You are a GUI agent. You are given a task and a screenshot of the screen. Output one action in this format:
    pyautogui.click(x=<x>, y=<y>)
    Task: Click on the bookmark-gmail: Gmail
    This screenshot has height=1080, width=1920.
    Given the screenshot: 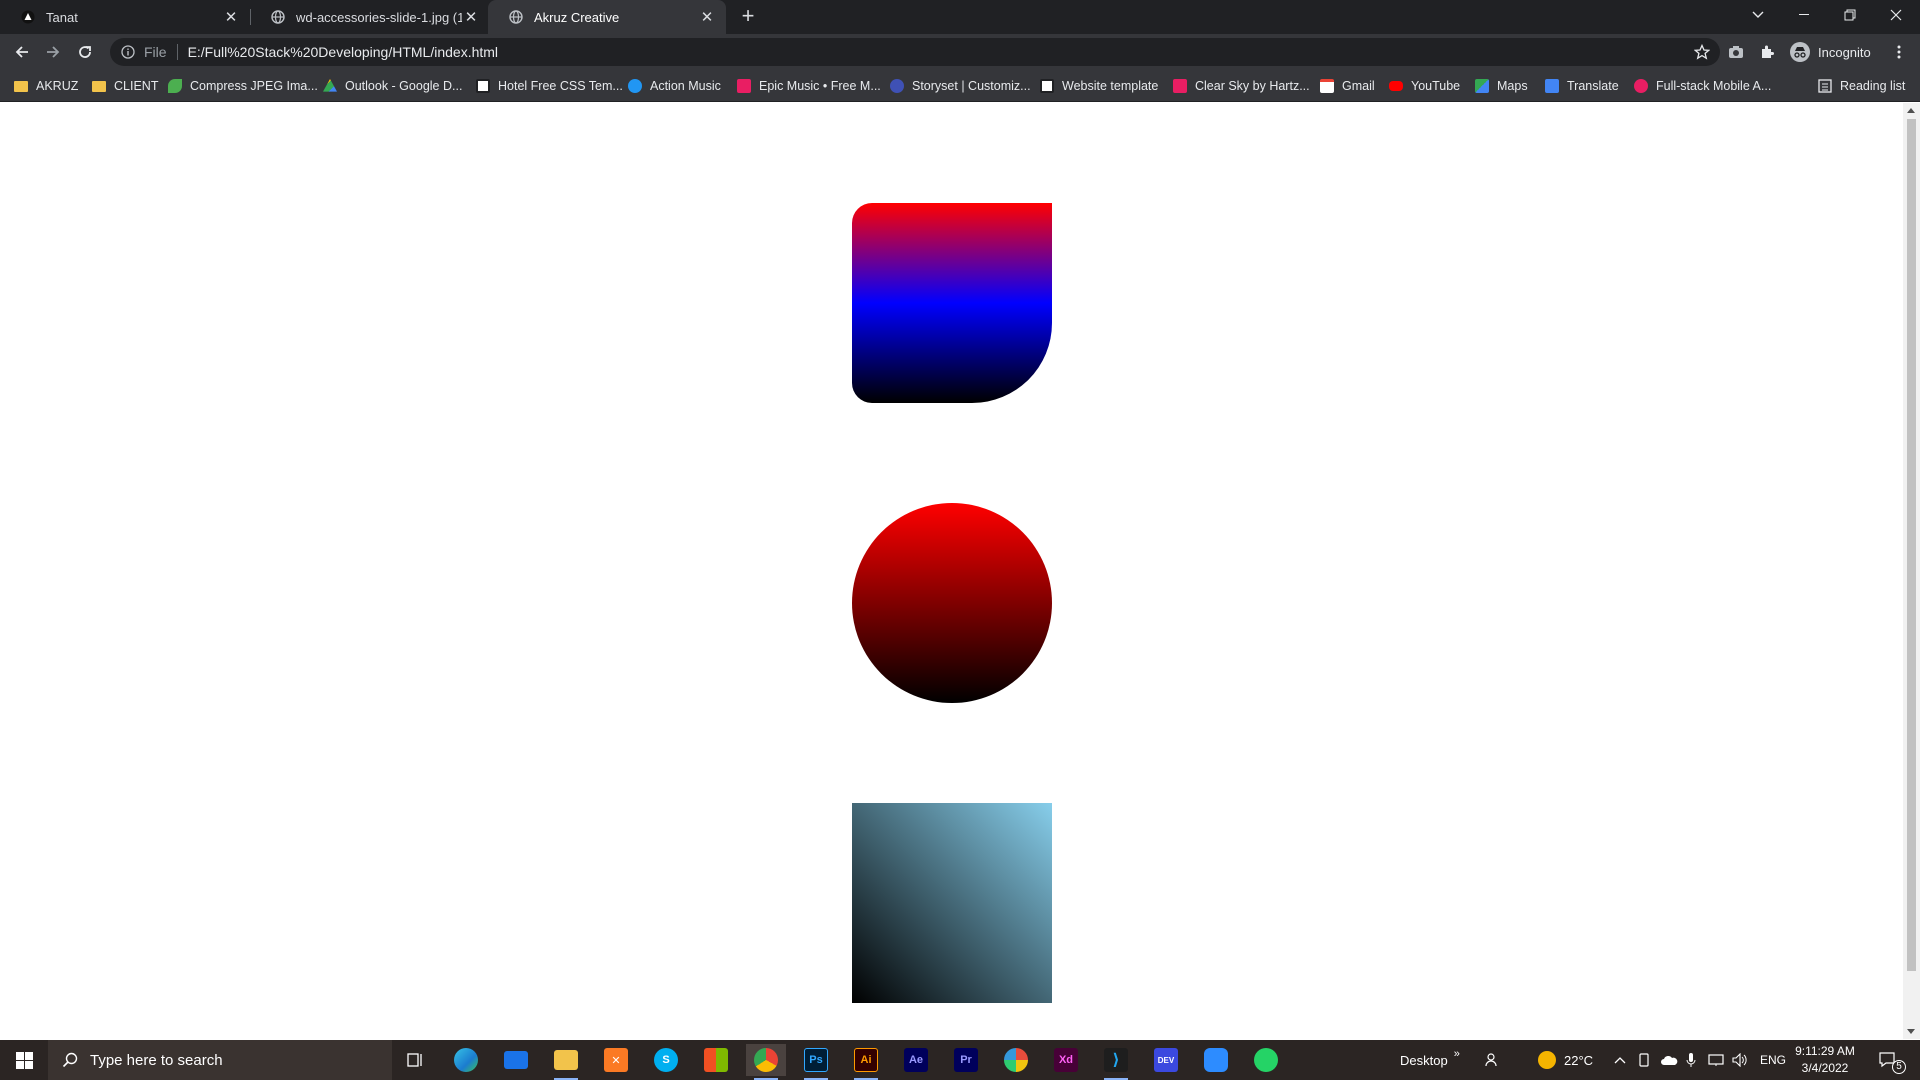 What is the action you would take?
    pyautogui.click(x=1347, y=86)
    